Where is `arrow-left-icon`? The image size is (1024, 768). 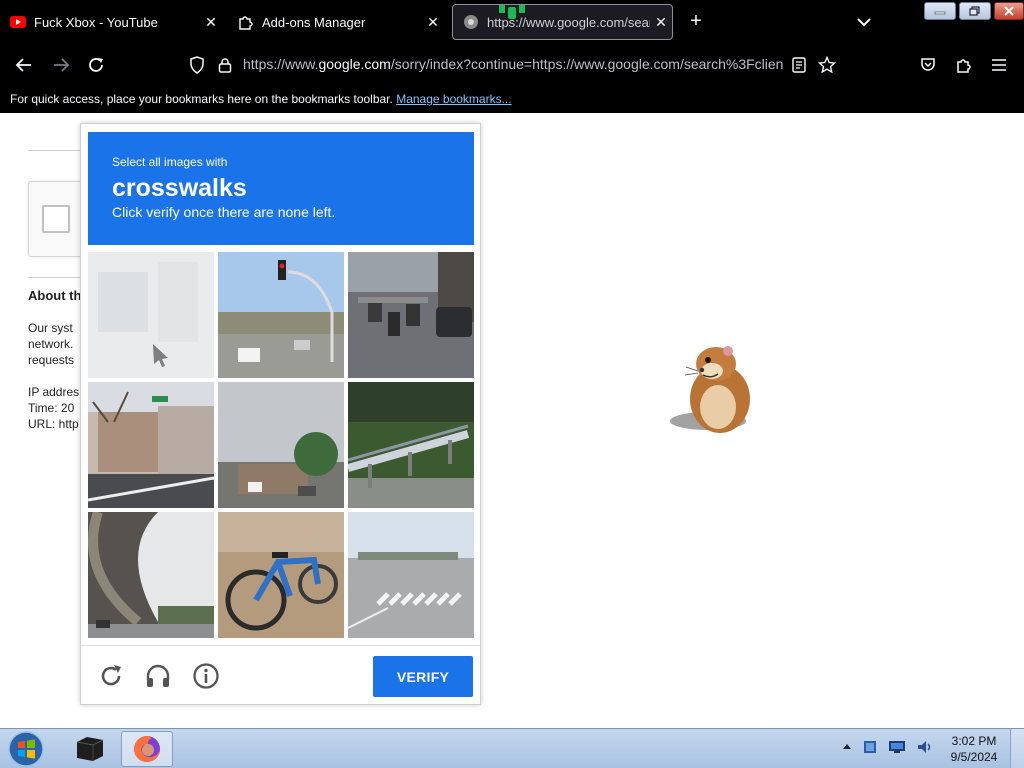 arrow-left-icon is located at coordinates (23, 65).